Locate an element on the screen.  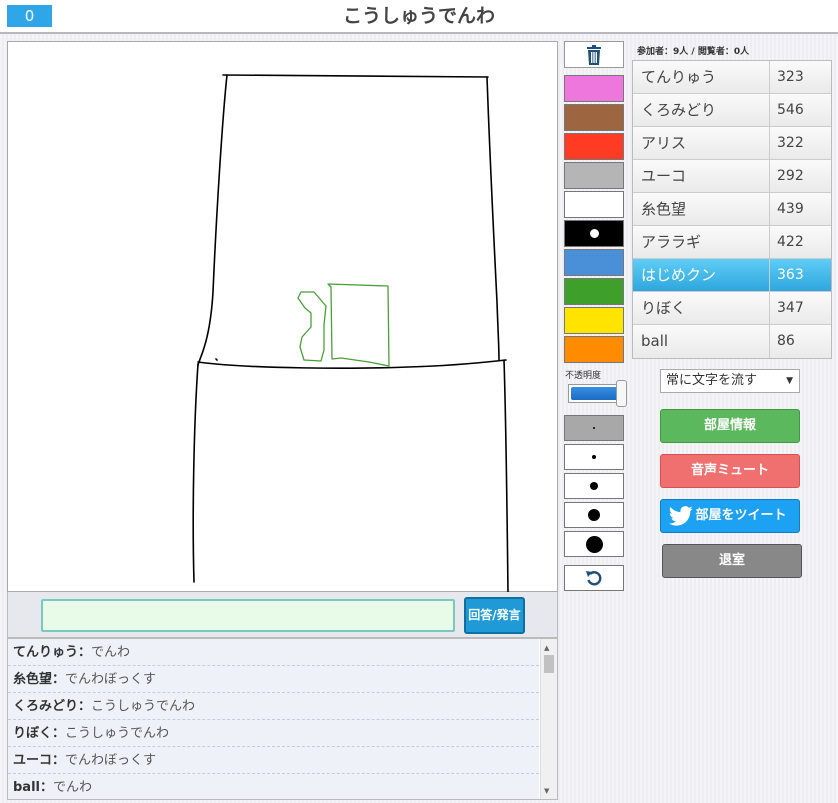
scroll-down-arrow-icon: ▼ is located at coordinates (546, 791).